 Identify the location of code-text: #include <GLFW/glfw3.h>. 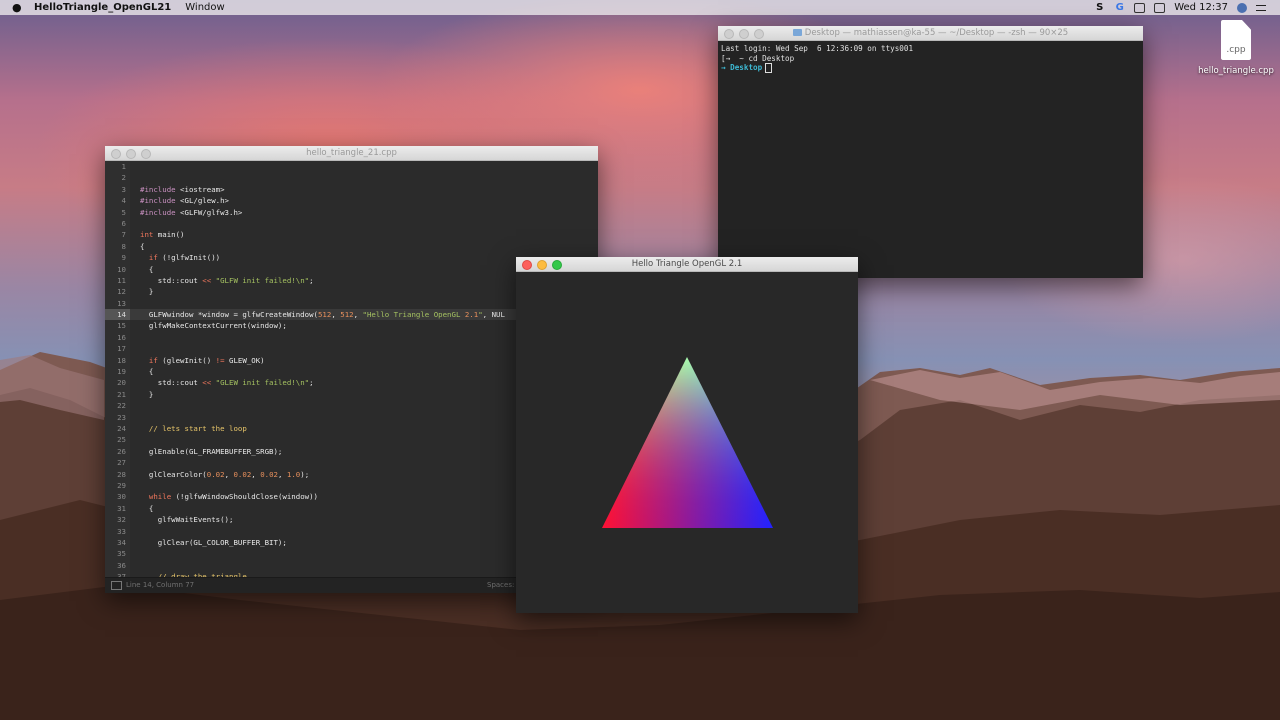
(191, 212).